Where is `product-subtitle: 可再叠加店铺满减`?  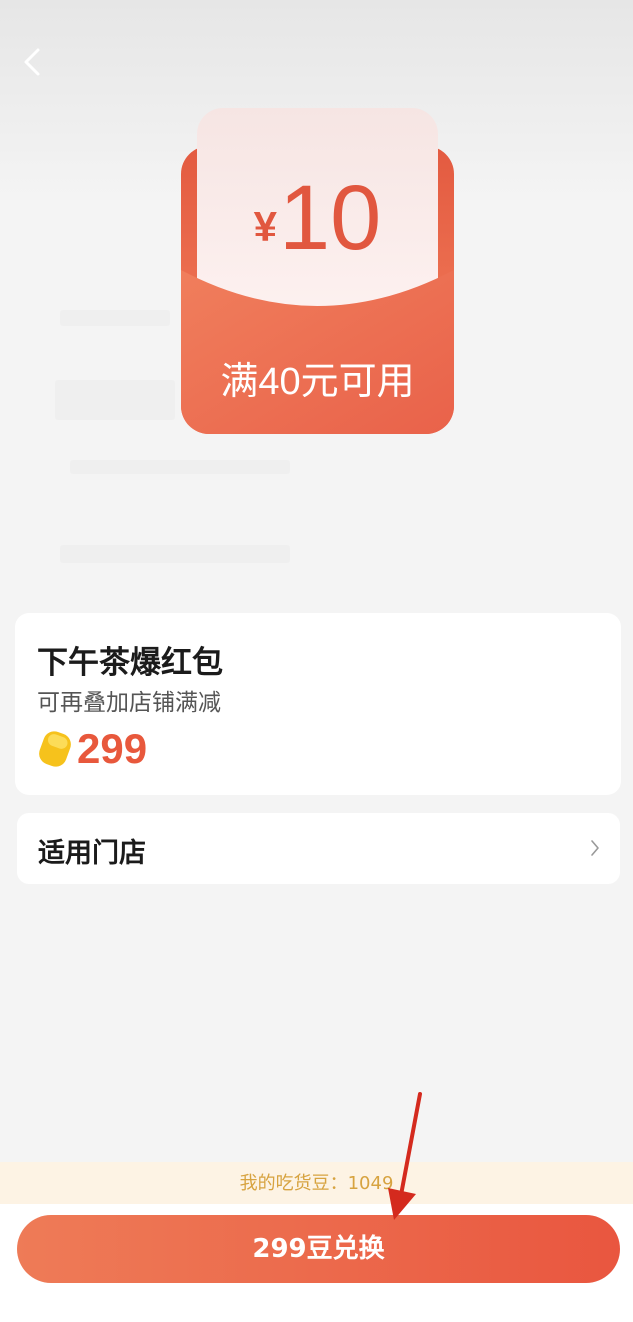
product-subtitle: 可再叠加店铺满减 is located at coordinates (129, 703).